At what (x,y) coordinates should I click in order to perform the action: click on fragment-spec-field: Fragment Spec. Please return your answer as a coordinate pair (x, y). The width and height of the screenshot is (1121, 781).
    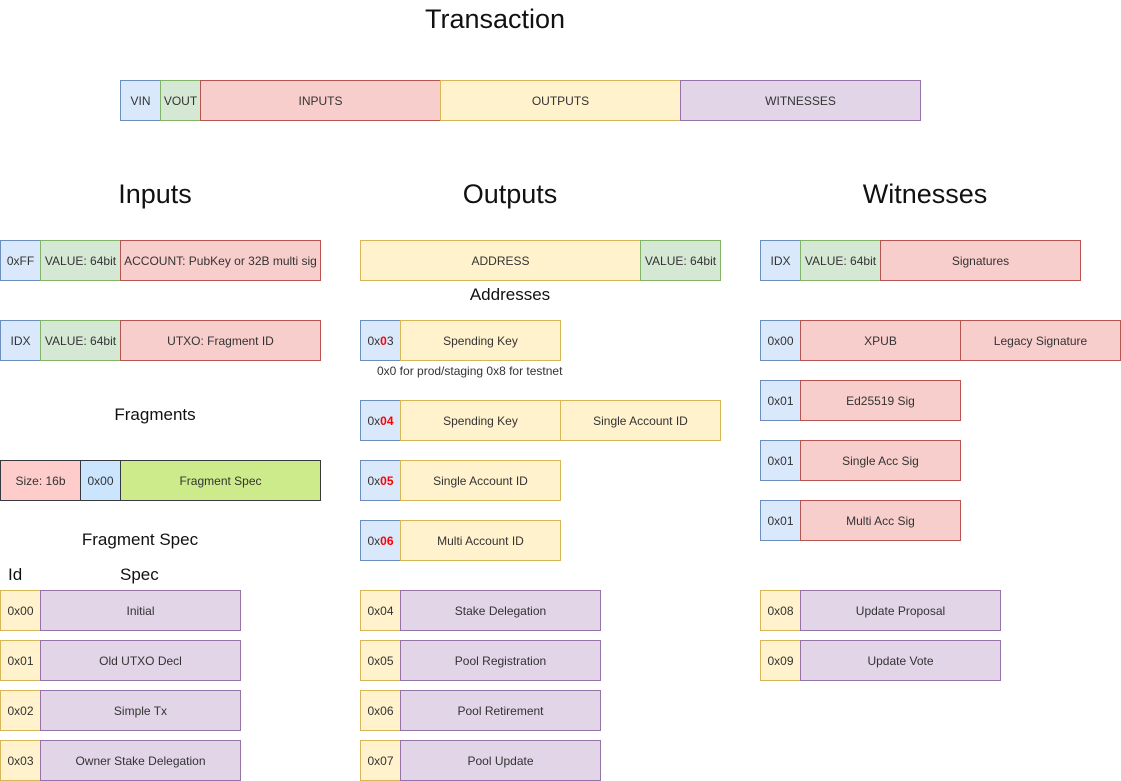
    Looking at the image, I should click on (220, 480).